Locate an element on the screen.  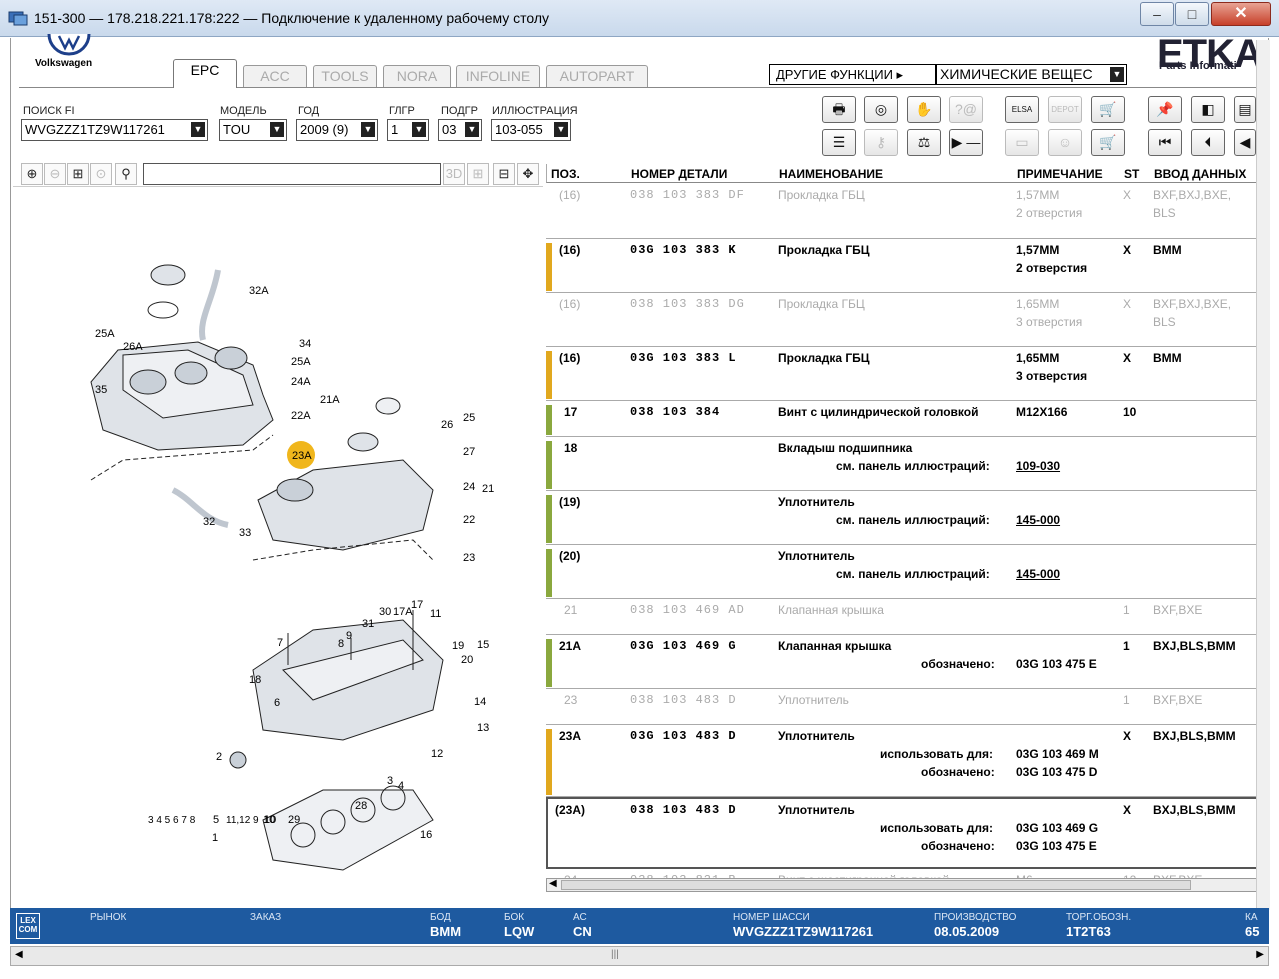
split-view-button: ⊟ is located at coordinates (504, 174).